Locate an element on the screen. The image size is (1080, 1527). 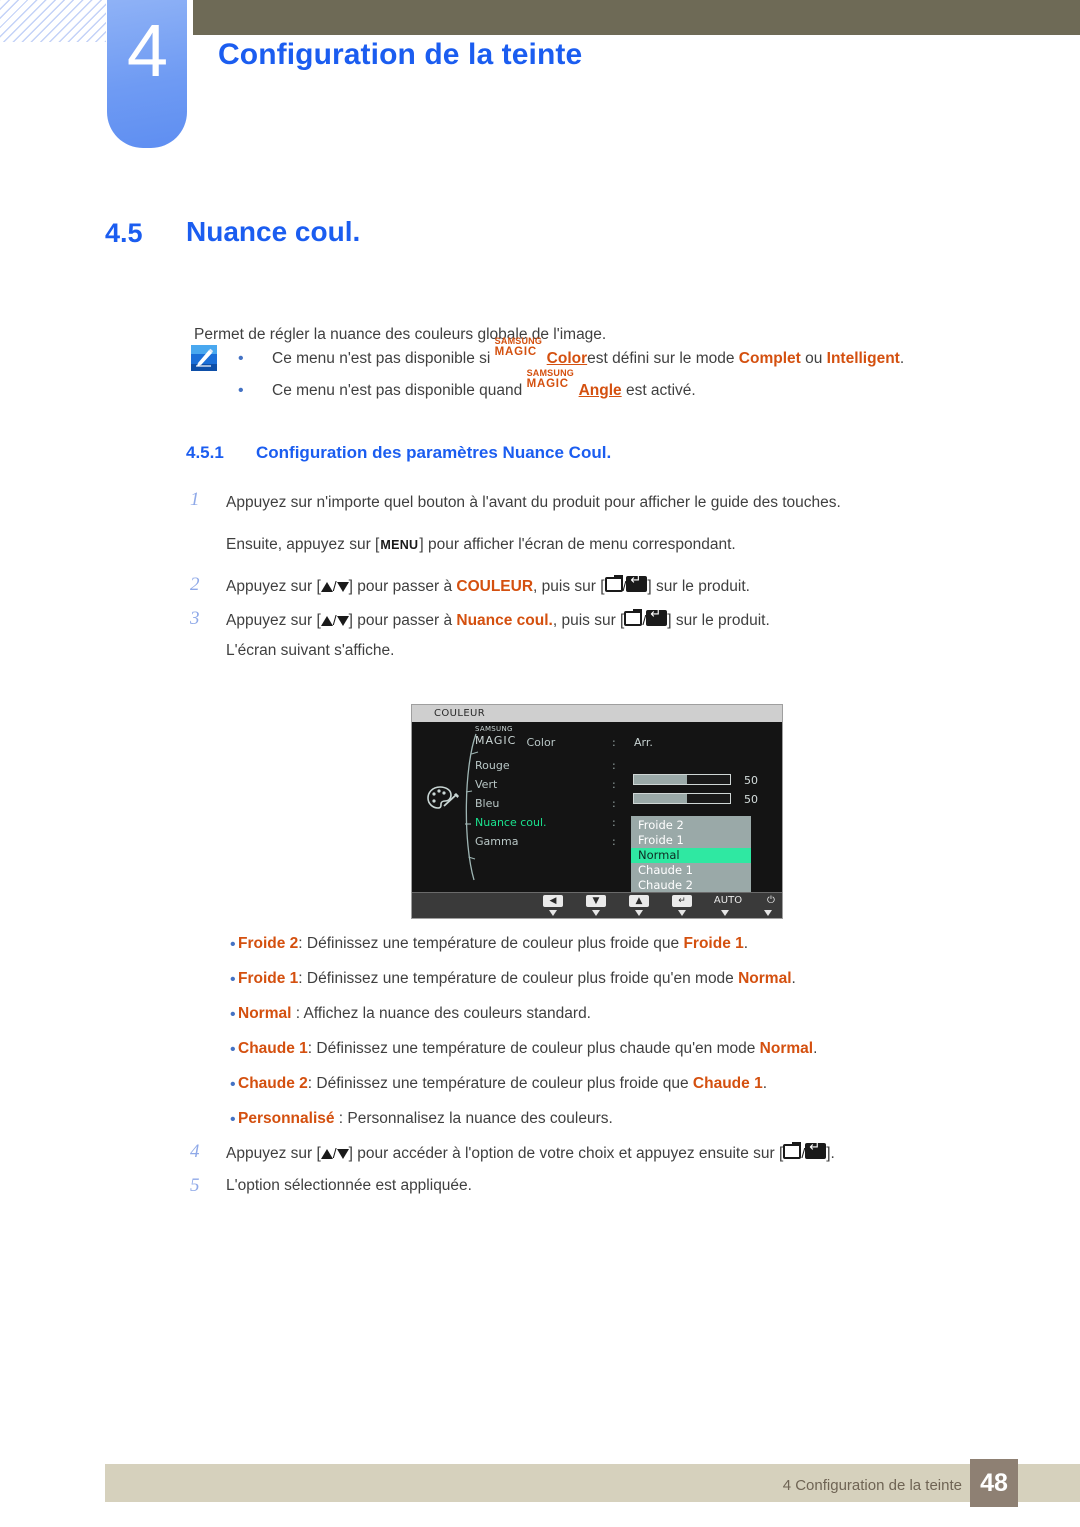
description-term: Chaude 1 is located at coordinates (273, 1048).